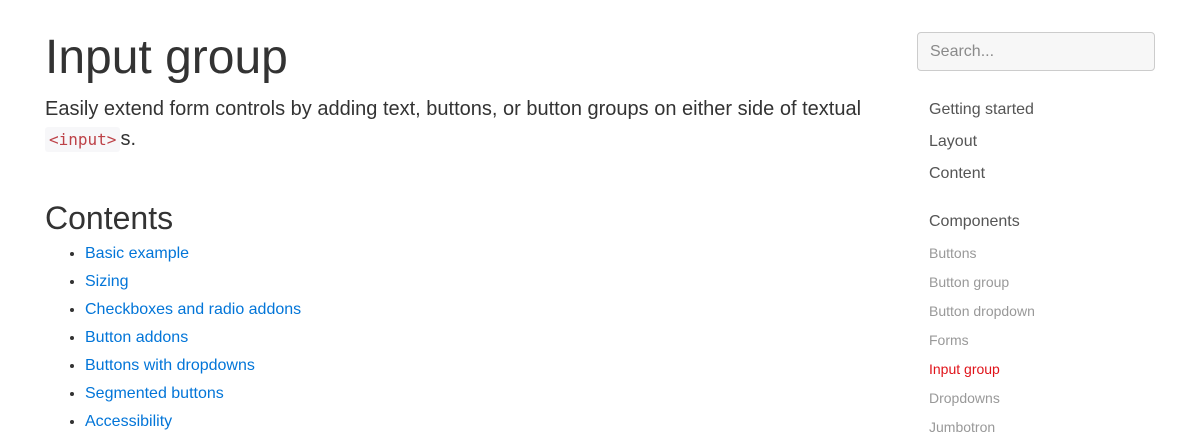 The width and height of the screenshot is (1185, 442). Describe the element at coordinates (957, 174) in the screenshot. I see `sidebar-section-content: Content` at that location.